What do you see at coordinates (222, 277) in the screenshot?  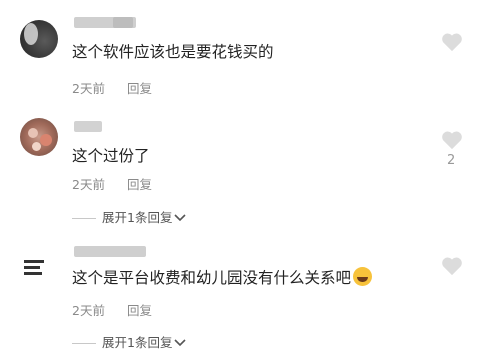 I see `comment-text: 这个是平台收费和幼儿园没有什么关系吧` at bounding box center [222, 277].